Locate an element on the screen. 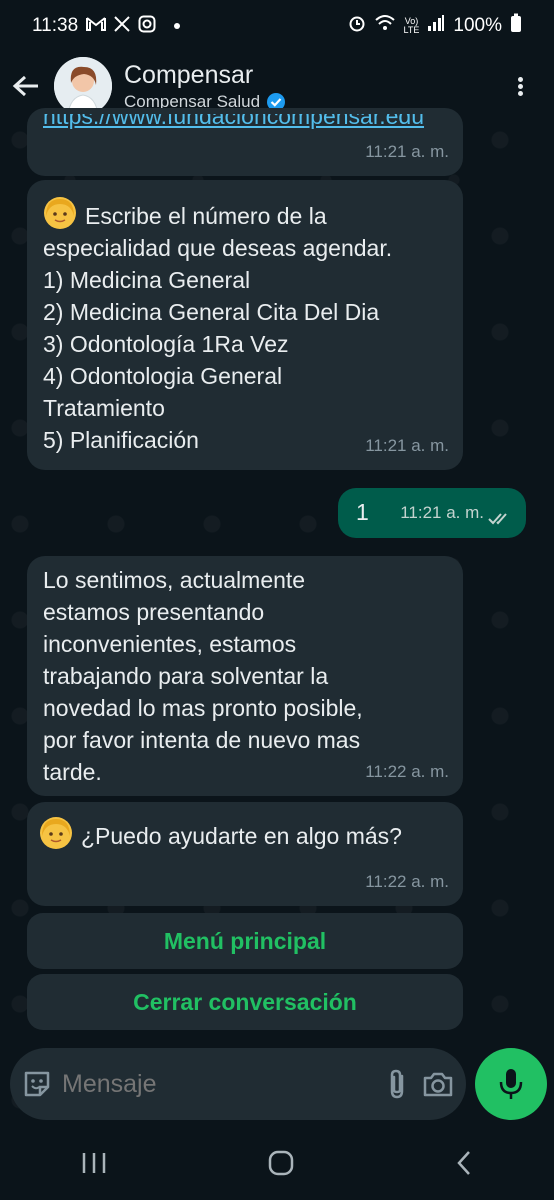  camera-icon is located at coordinates (438, 1084).